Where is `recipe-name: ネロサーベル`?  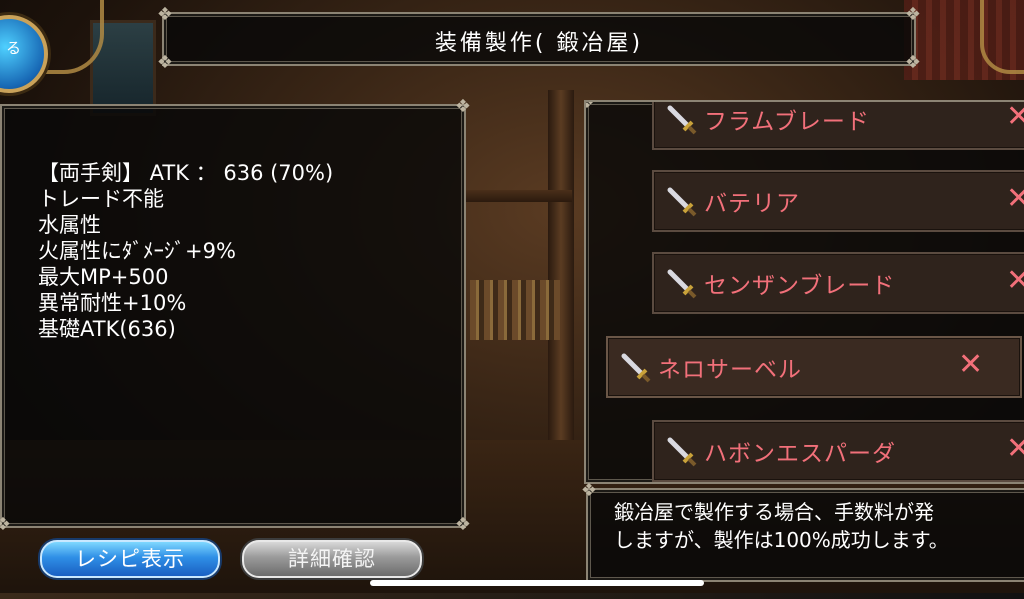 recipe-name: ネロサーベル is located at coordinates (730, 370).